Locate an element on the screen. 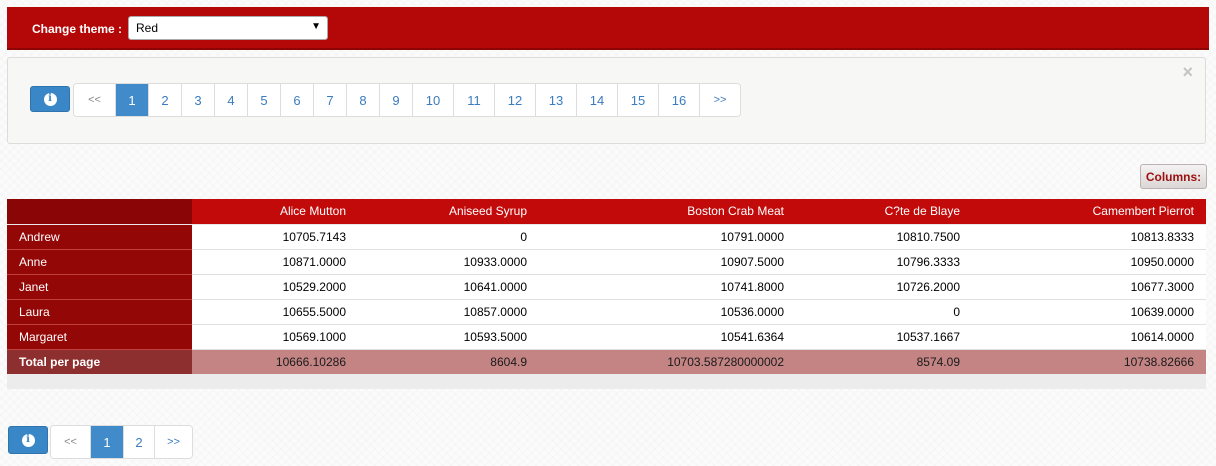  pager-page-button: 10 is located at coordinates (432, 100).